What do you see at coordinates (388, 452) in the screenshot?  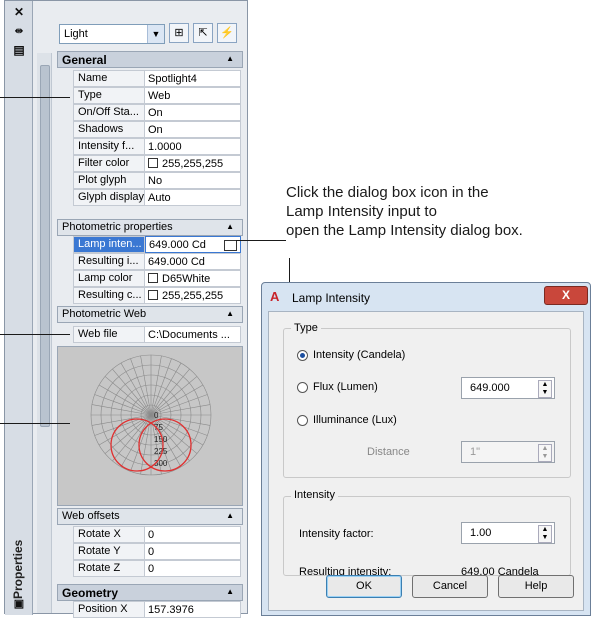 I see `distance-label: Distance` at bounding box center [388, 452].